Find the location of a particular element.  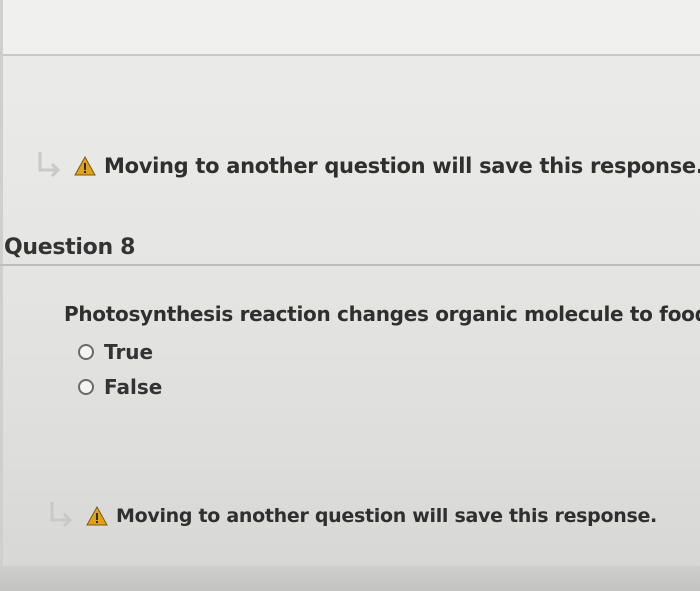

option-false-label: False is located at coordinates (133, 387).